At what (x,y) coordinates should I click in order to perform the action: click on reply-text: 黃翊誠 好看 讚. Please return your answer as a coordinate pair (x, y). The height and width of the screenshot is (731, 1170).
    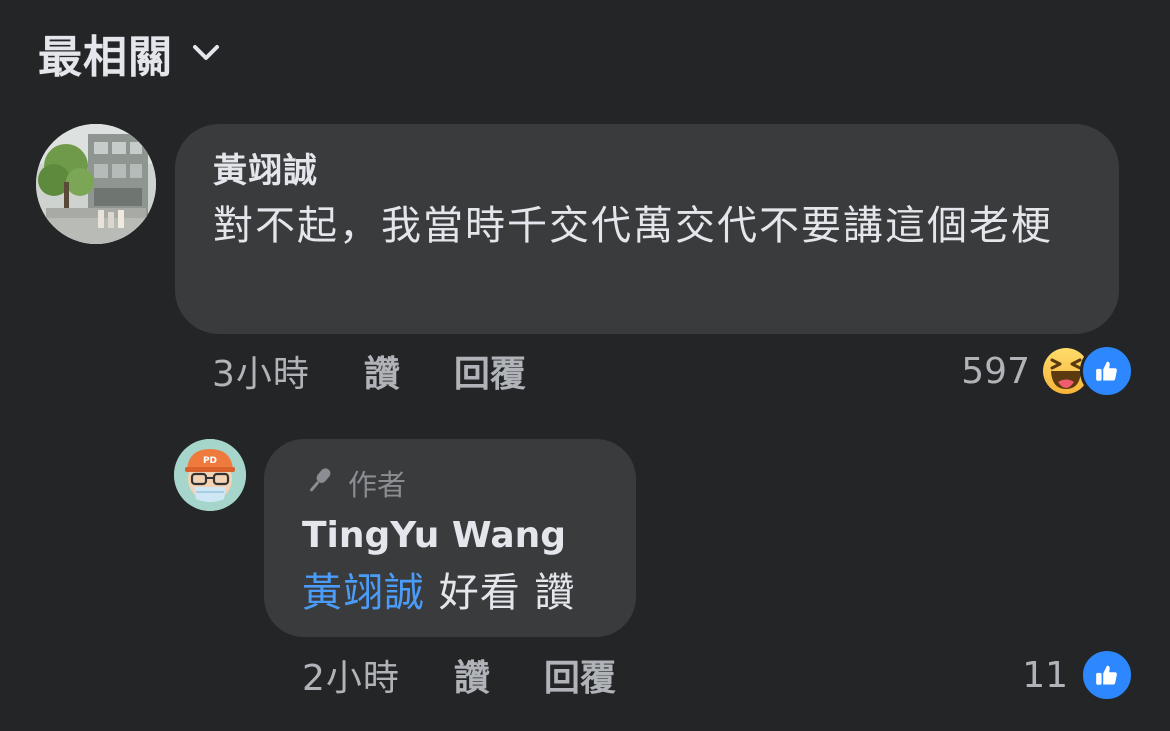
    Looking at the image, I should click on (451, 593).